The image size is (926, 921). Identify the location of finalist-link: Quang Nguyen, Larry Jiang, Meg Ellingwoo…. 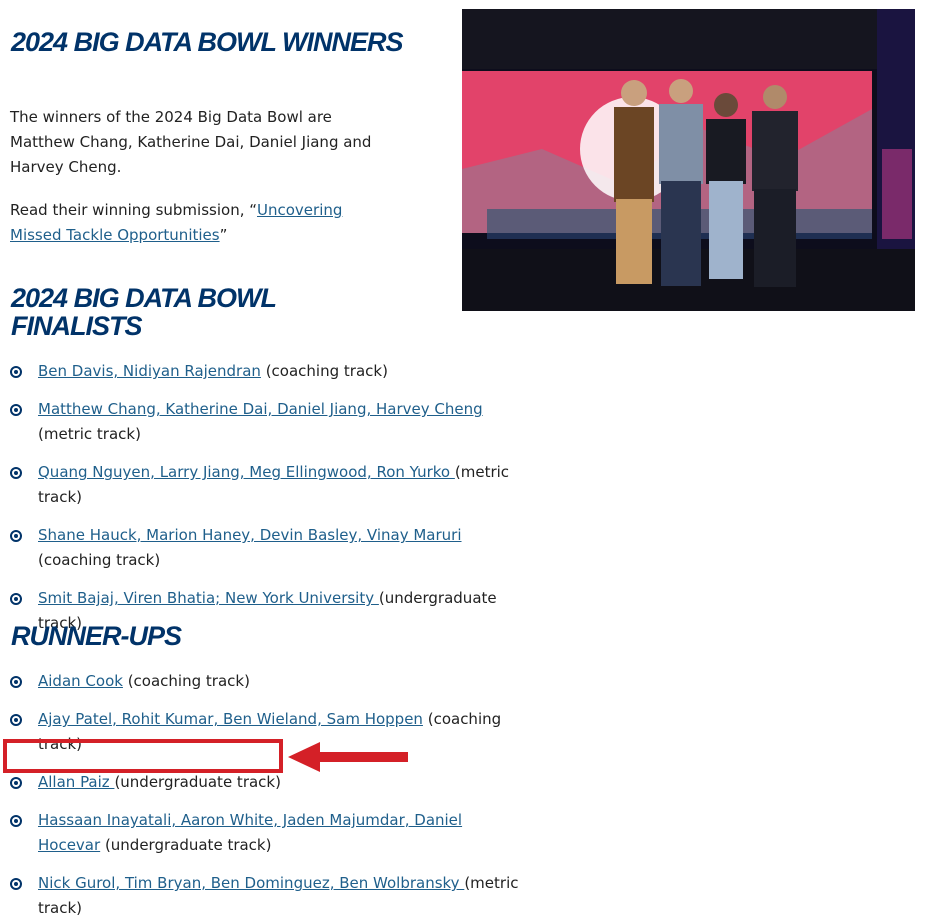
(246, 472).